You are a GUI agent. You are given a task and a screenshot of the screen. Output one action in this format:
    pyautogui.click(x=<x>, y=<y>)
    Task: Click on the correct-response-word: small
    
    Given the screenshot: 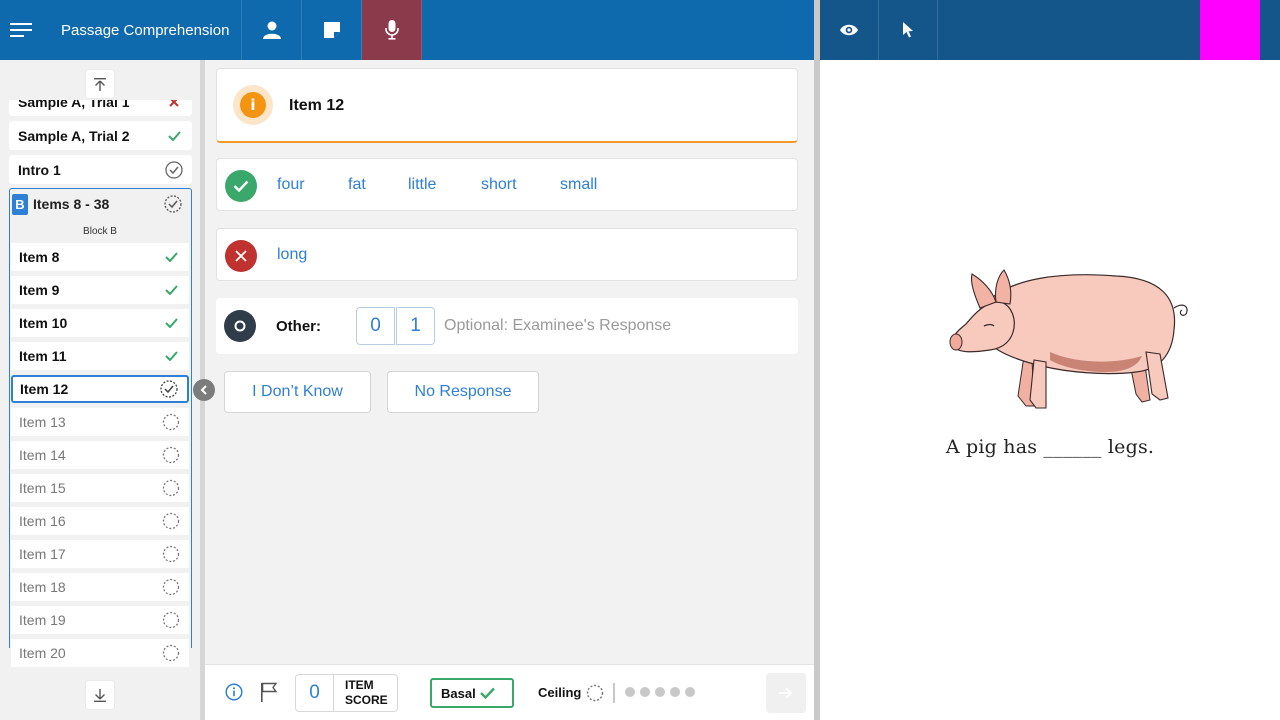 What is the action you would take?
    pyautogui.click(x=578, y=185)
    